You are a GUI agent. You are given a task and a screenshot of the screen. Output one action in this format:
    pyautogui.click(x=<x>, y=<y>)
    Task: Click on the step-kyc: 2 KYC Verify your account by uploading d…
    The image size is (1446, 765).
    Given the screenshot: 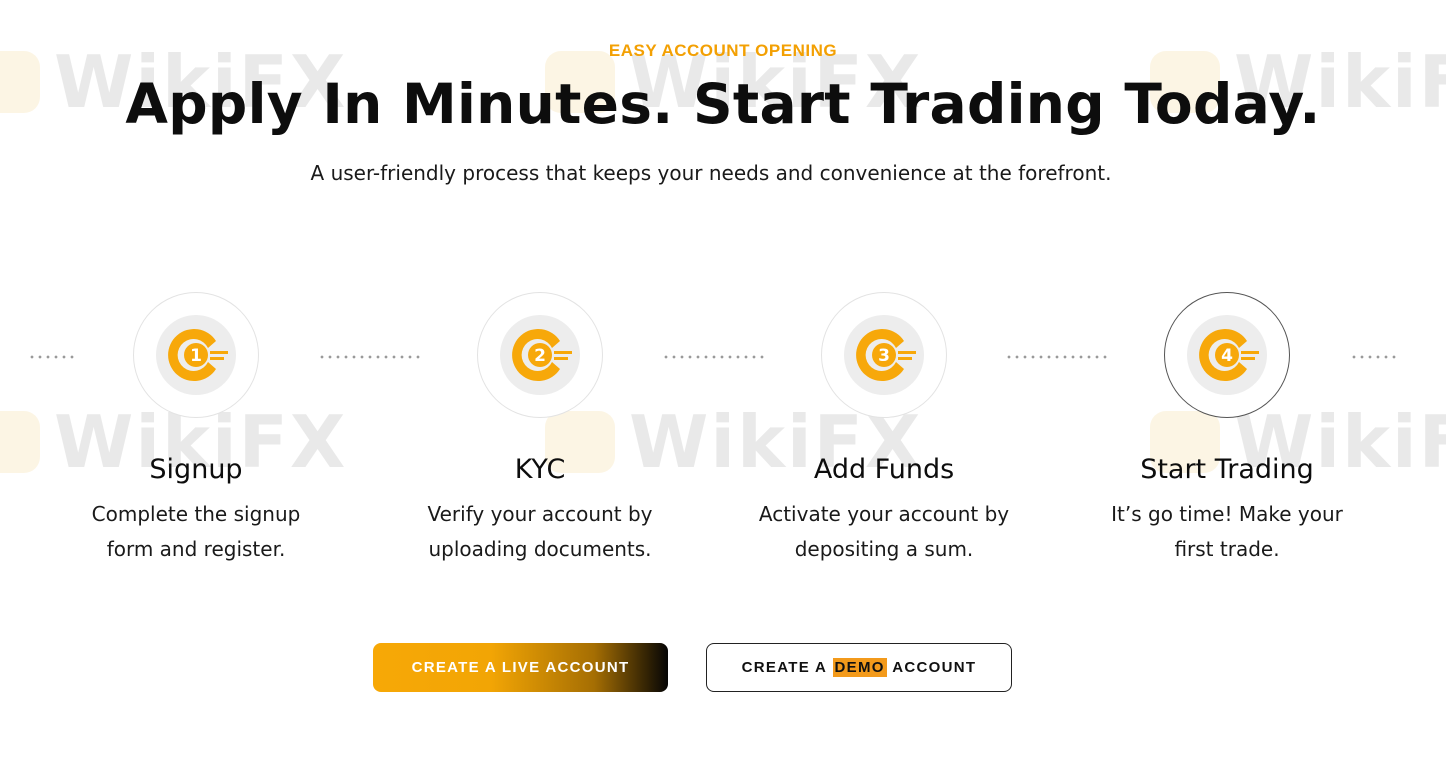 What is the action you would take?
    pyautogui.click(x=540, y=429)
    